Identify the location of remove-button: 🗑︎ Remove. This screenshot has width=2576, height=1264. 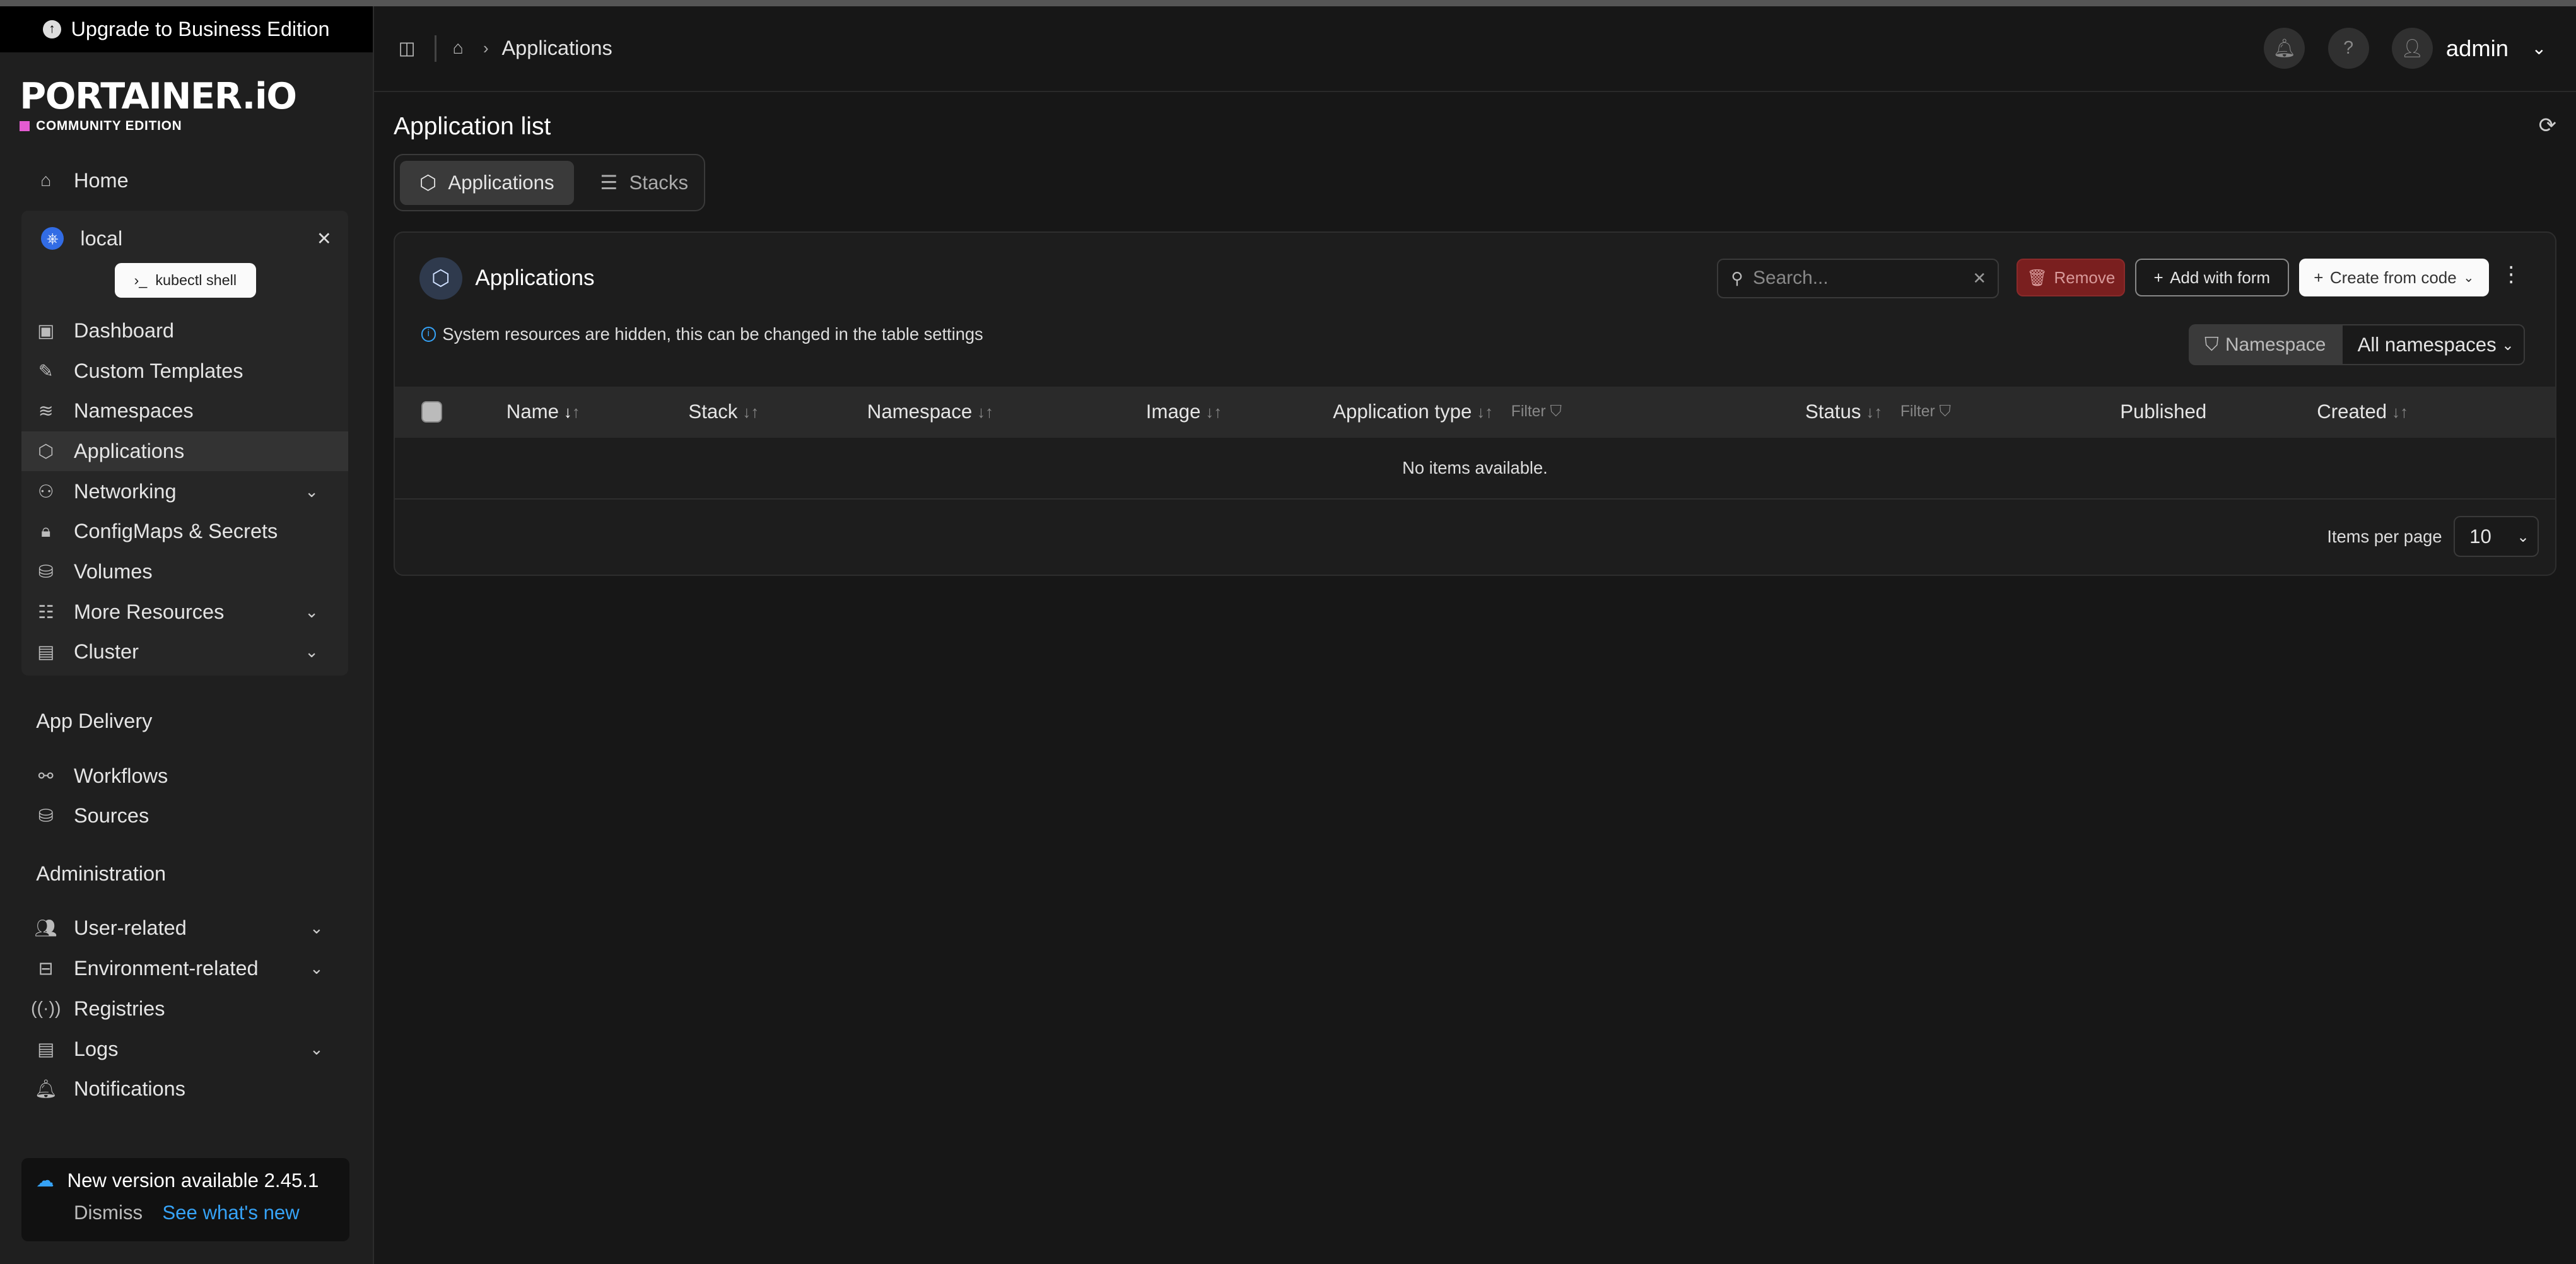
(2071, 277).